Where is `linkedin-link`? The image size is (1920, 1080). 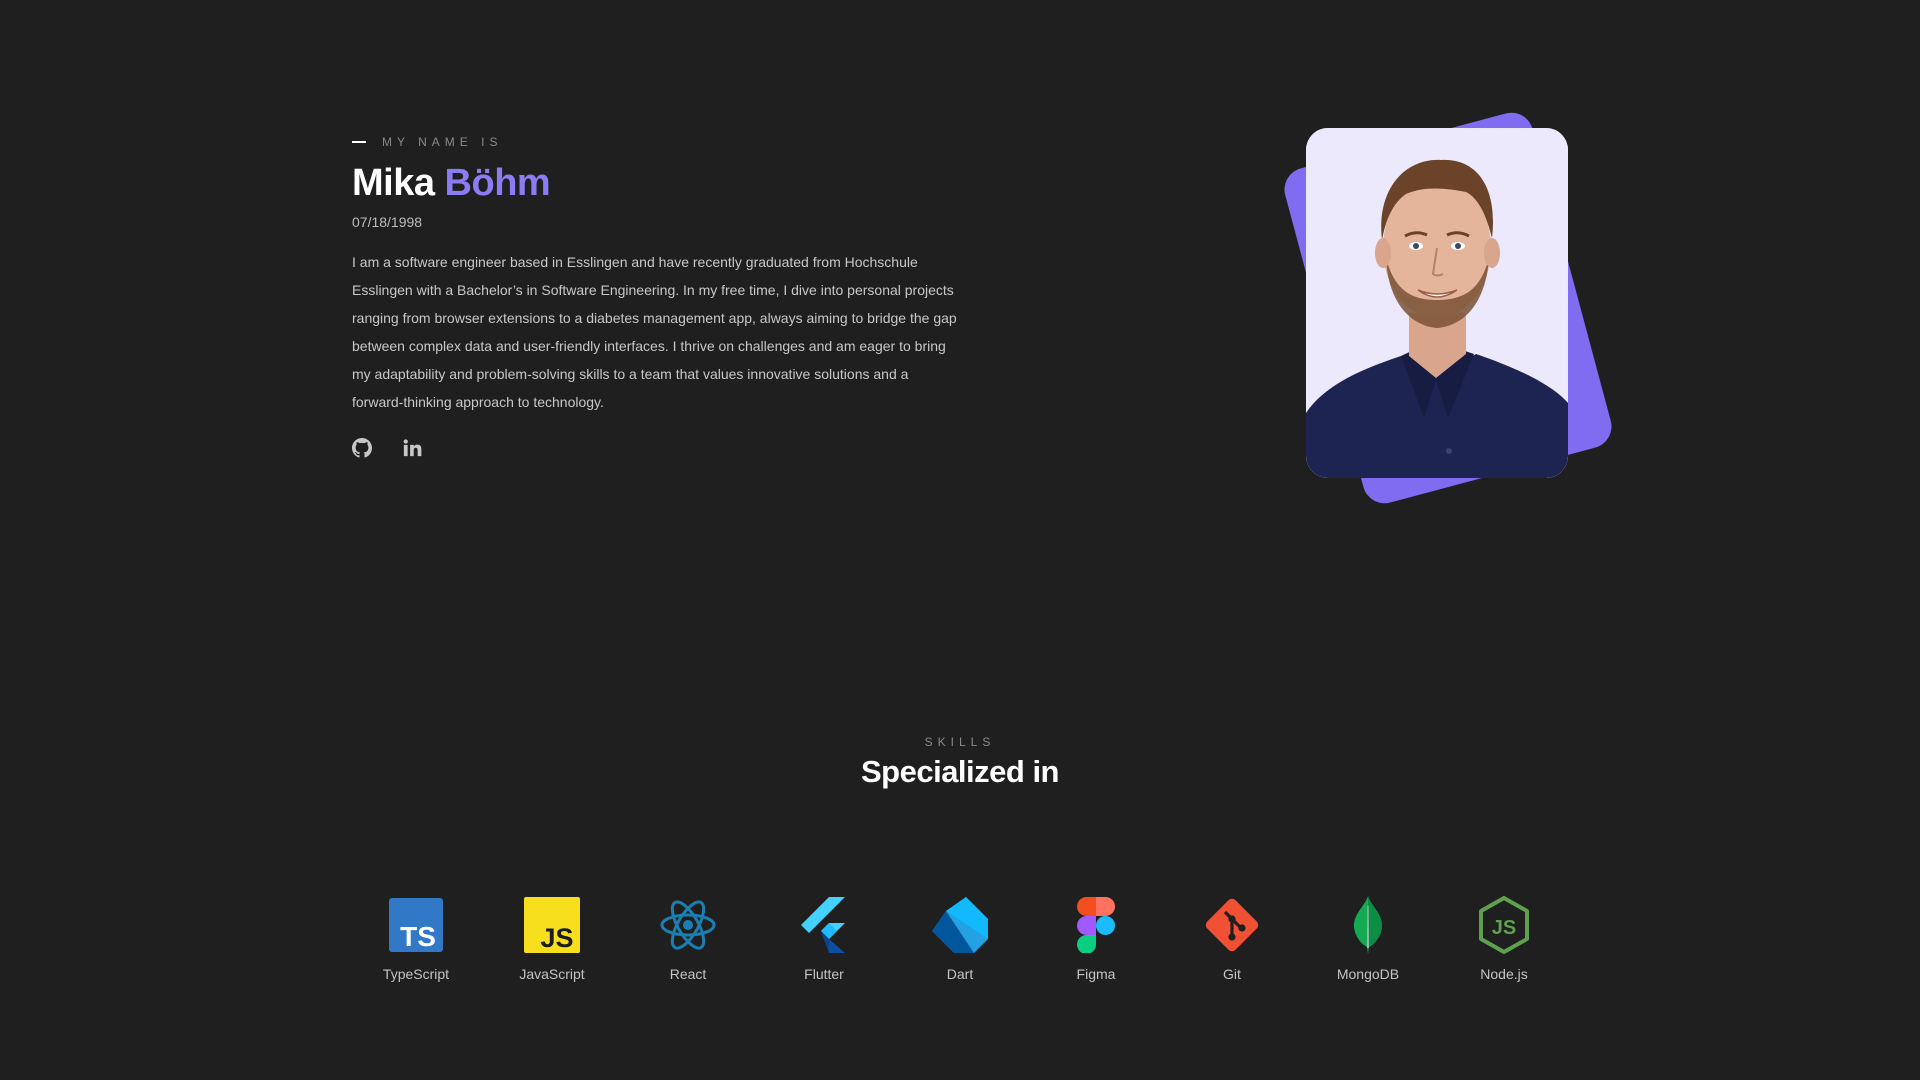
linkedin-link is located at coordinates (412, 448).